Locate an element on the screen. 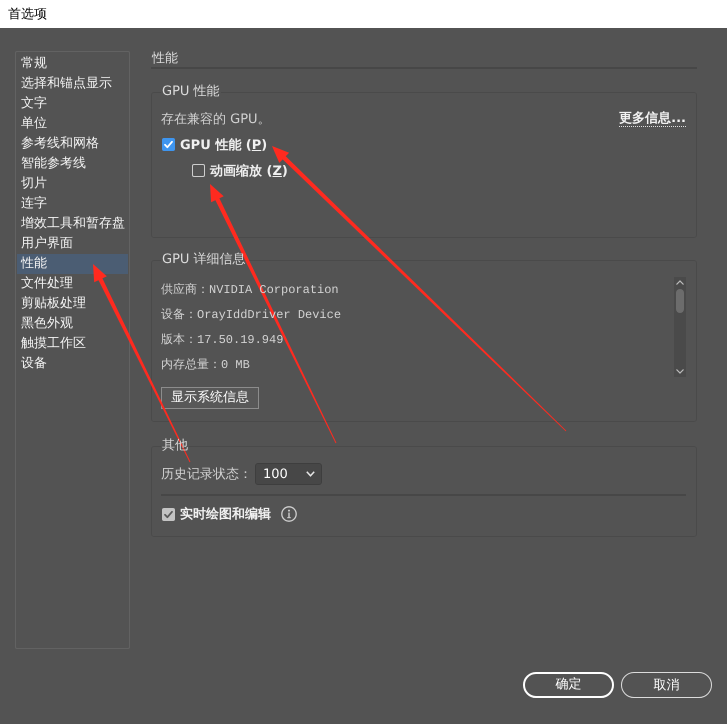 This screenshot has height=724, width=727. field-label: 历史记录状态： is located at coordinates (206, 474).